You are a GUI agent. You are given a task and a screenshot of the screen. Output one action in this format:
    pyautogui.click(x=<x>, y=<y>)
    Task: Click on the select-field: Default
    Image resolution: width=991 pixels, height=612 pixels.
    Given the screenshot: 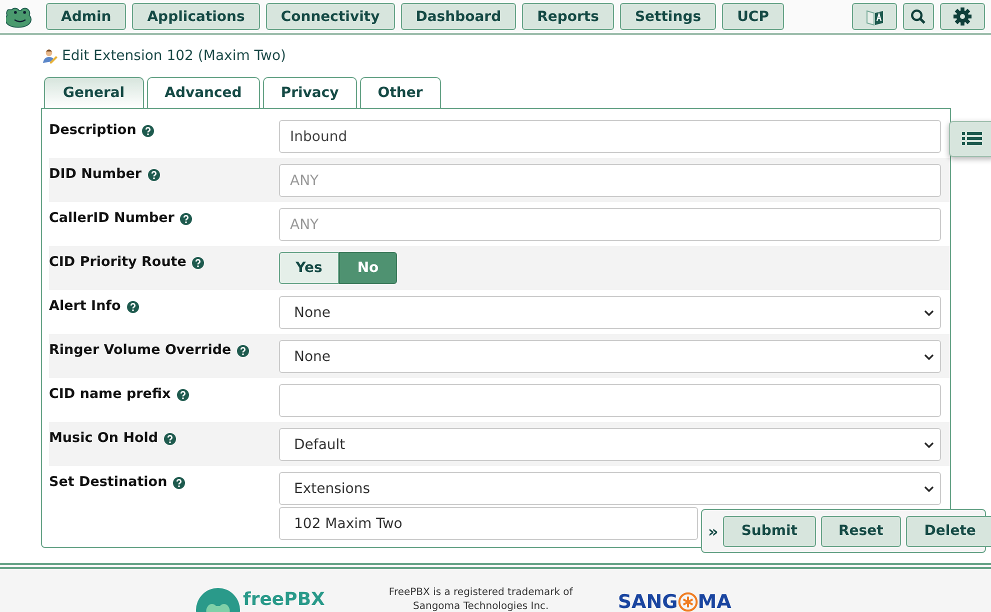 What is the action you would take?
    pyautogui.click(x=610, y=444)
    